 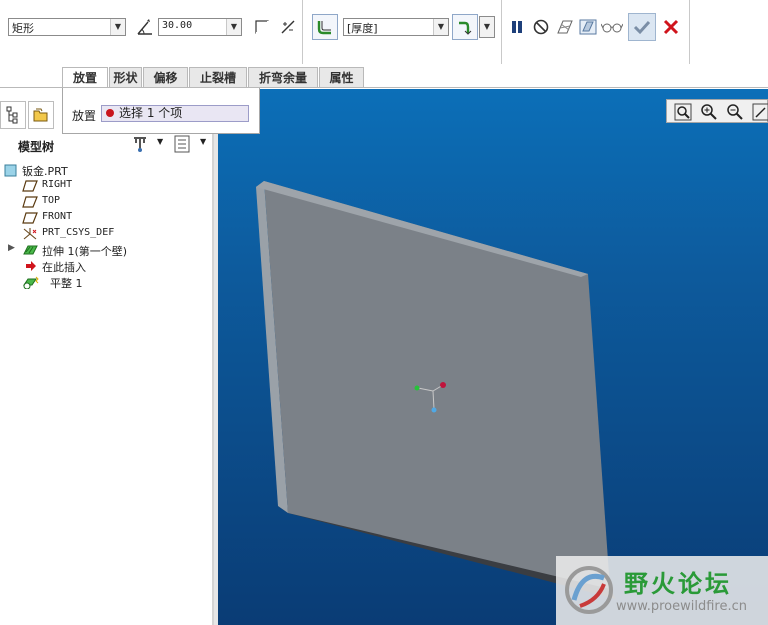 What do you see at coordinates (325, 27) in the screenshot?
I see `bend-radius-icon` at bounding box center [325, 27].